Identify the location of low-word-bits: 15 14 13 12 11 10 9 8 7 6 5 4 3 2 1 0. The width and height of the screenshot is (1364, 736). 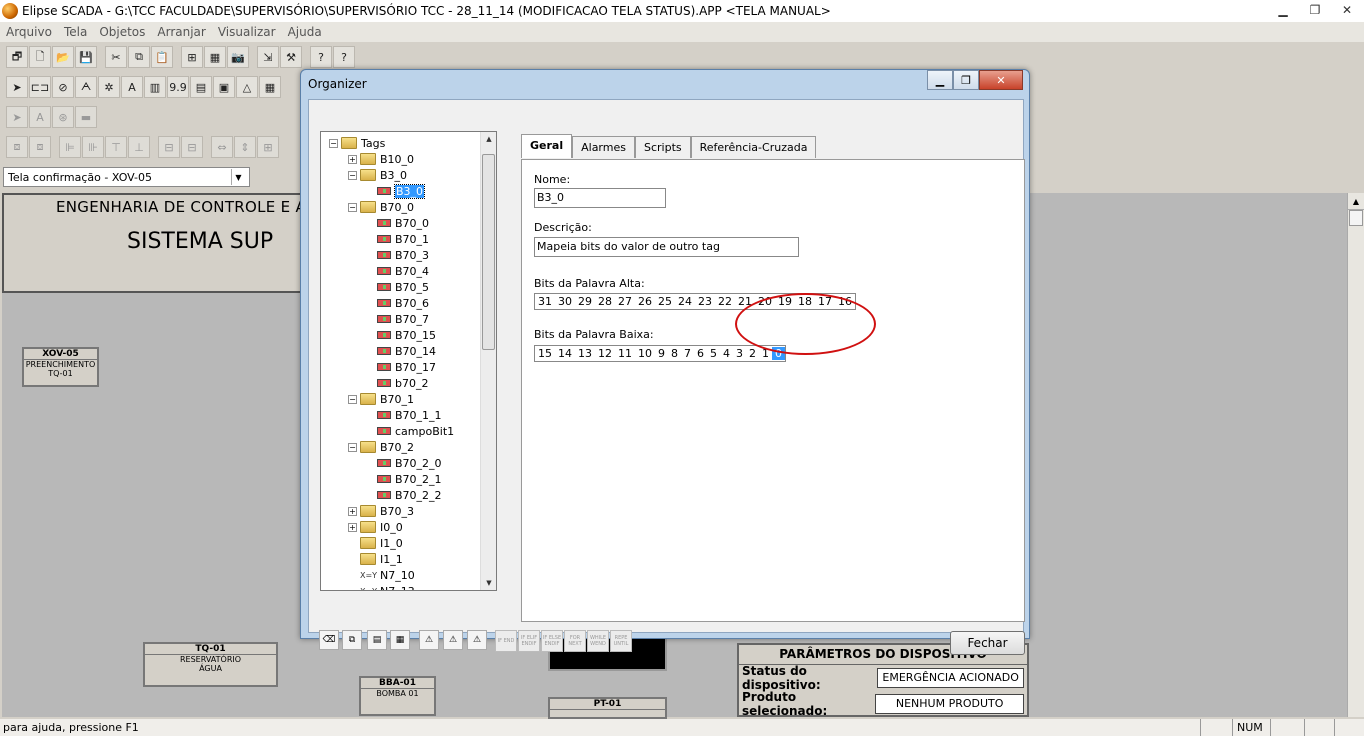
(660, 353).